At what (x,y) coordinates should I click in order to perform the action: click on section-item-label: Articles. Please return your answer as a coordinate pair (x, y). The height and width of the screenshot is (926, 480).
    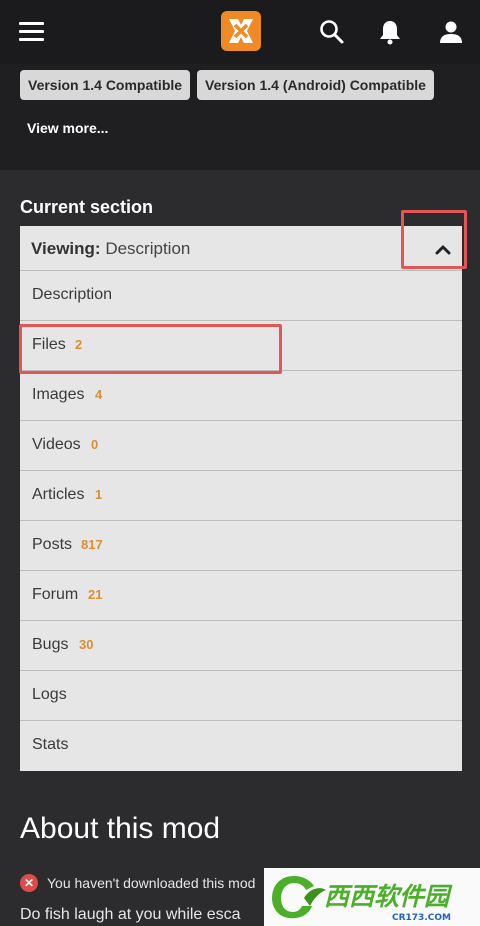
    Looking at the image, I should click on (58, 494).